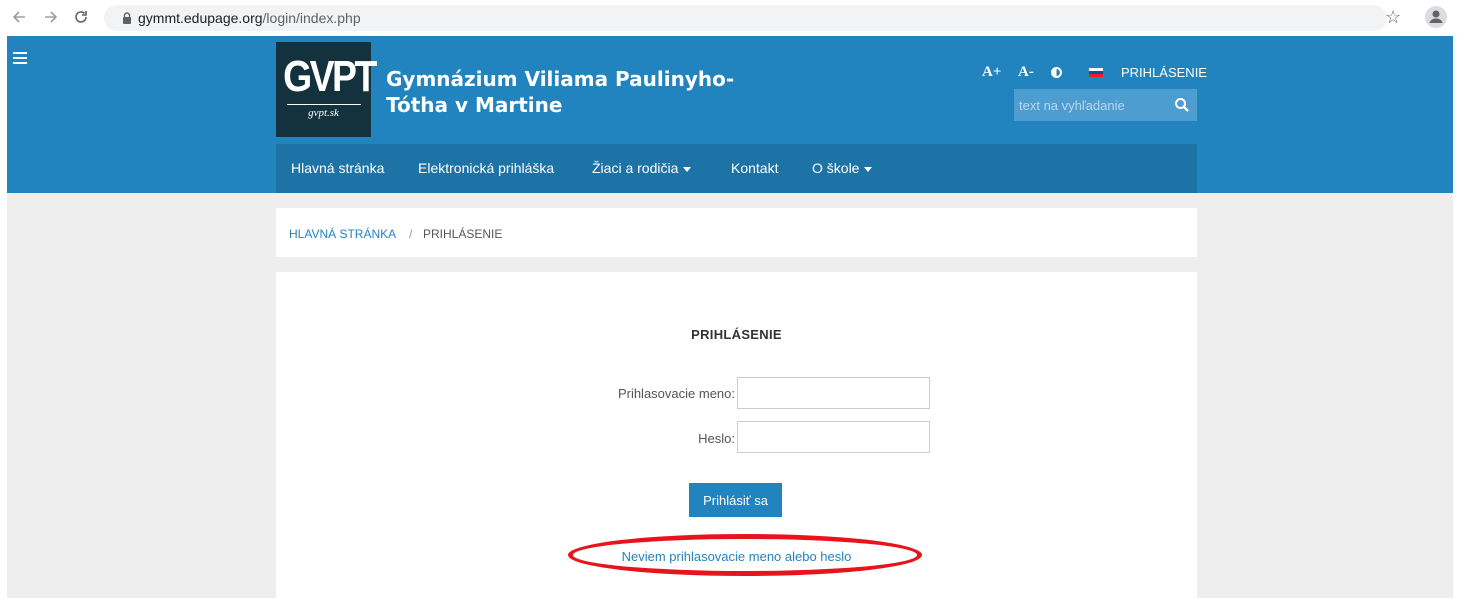  I want to click on profile-icon, so click(1436, 17).